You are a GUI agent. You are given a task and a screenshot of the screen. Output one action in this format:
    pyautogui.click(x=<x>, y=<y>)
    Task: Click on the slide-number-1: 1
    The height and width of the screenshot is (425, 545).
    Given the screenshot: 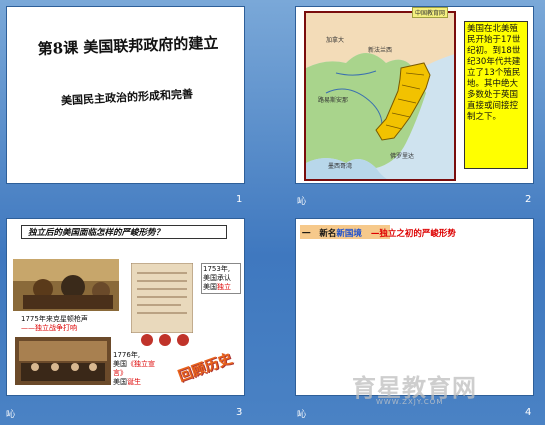 What is the action you would take?
    pyautogui.click(x=239, y=199)
    